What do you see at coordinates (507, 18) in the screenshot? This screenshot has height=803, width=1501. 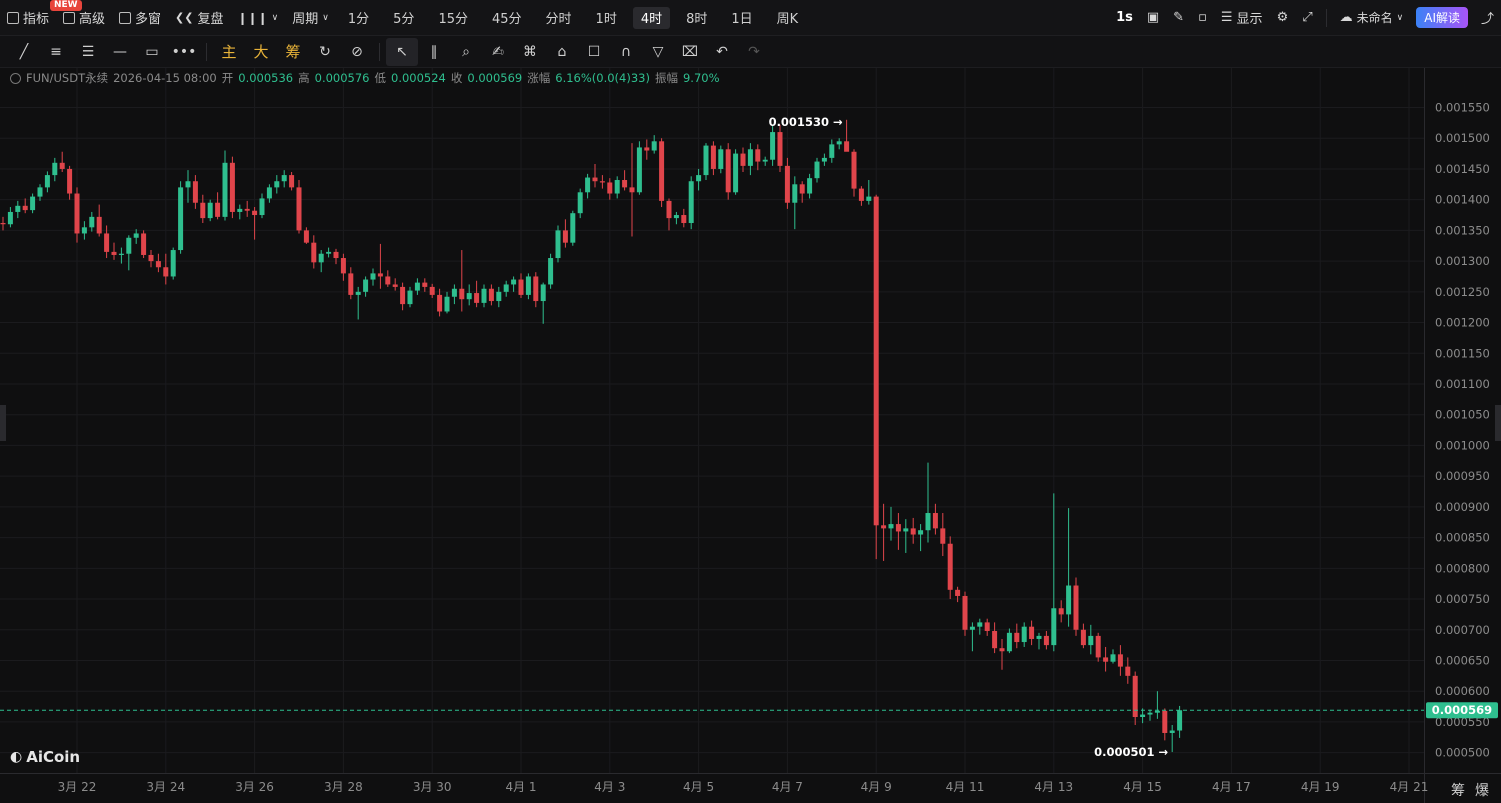 I see `period-option: 45分` at bounding box center [507, 18].